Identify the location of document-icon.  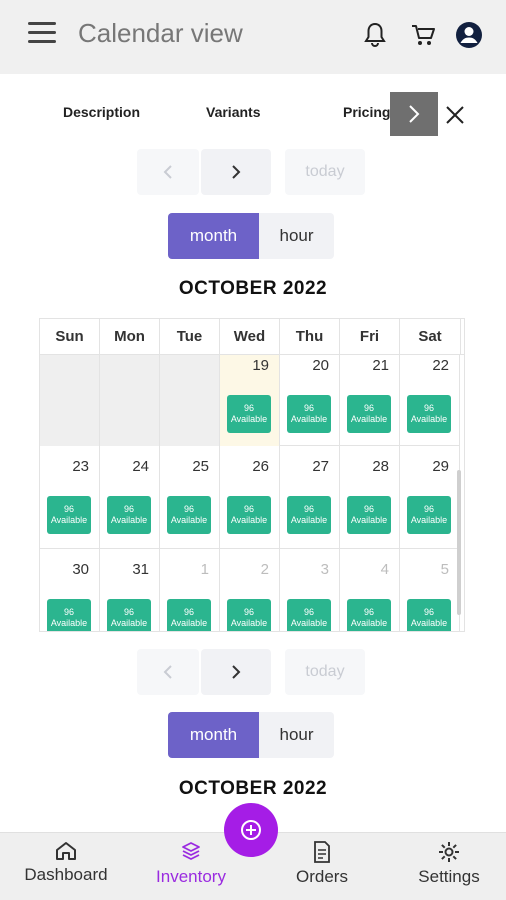
(322, 852).